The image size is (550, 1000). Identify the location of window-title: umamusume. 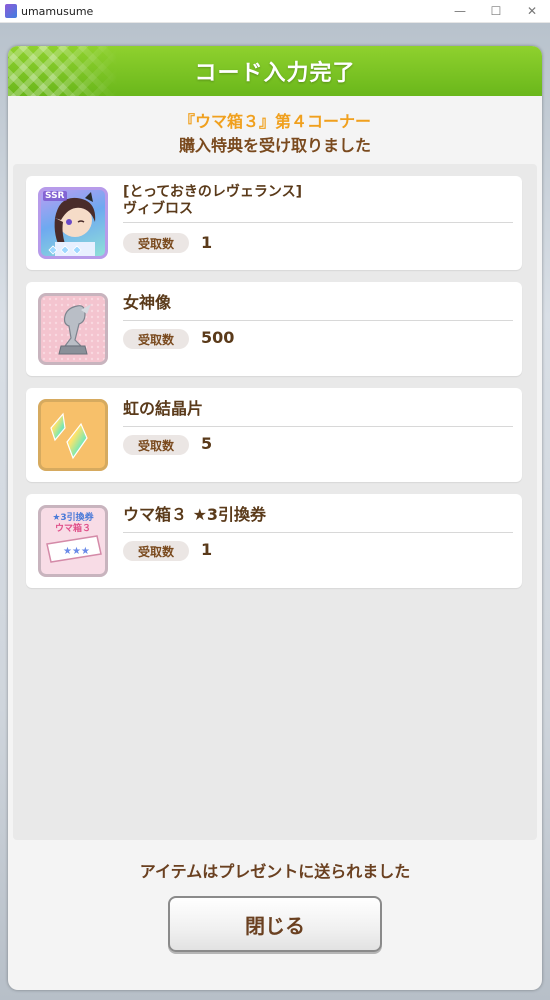
(57, 11).